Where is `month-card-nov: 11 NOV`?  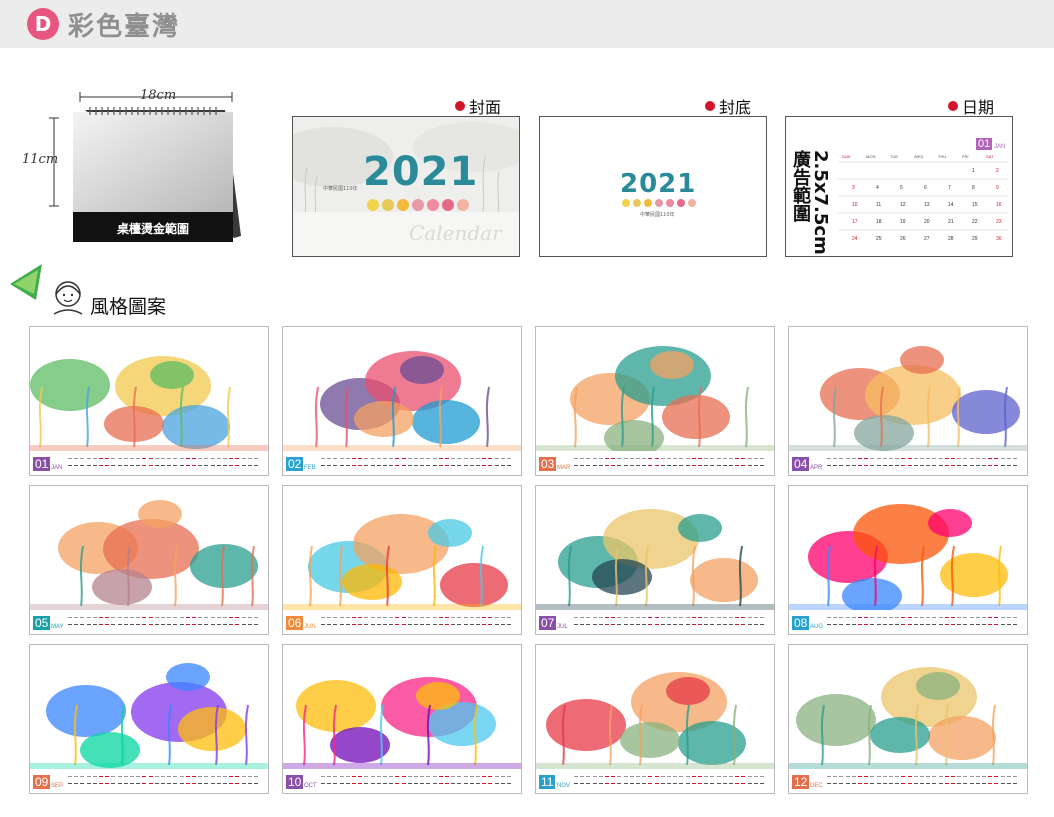
month-card-nov: 11 NOV is located at coordinates (655, 719).